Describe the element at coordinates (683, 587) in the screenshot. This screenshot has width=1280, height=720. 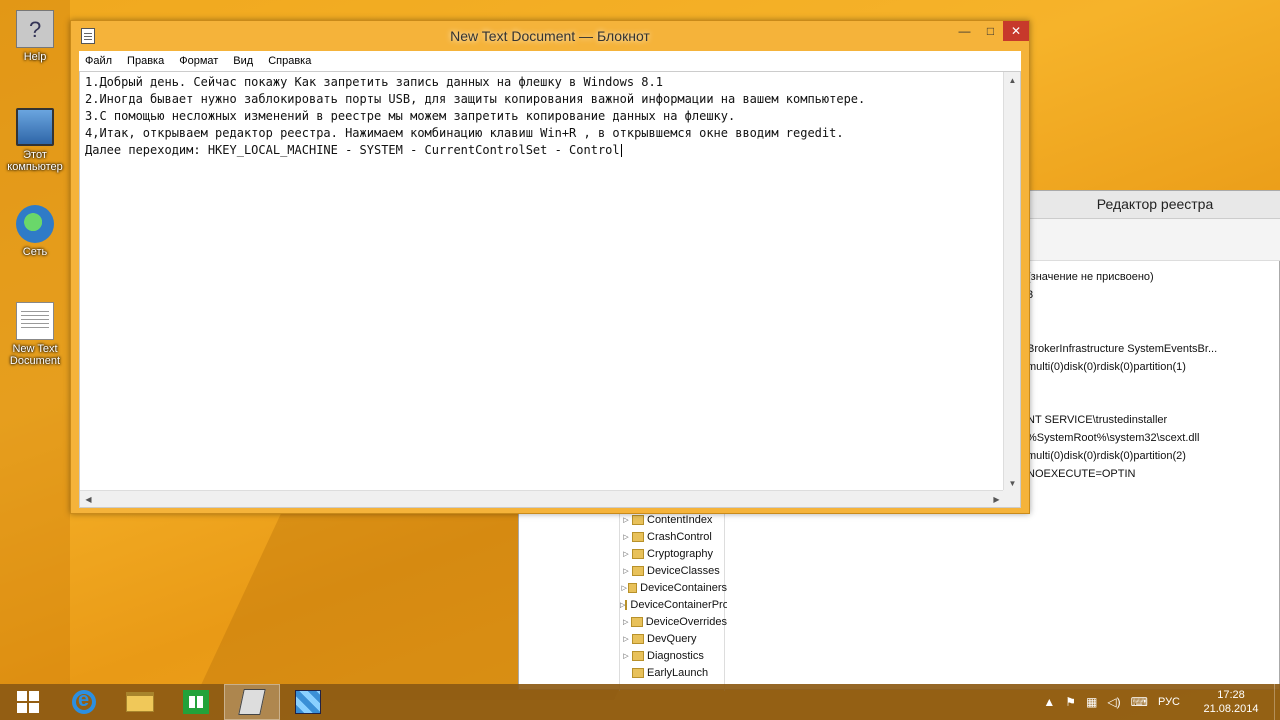
I see `registry-tree-label: DeviceContainers` at that location.